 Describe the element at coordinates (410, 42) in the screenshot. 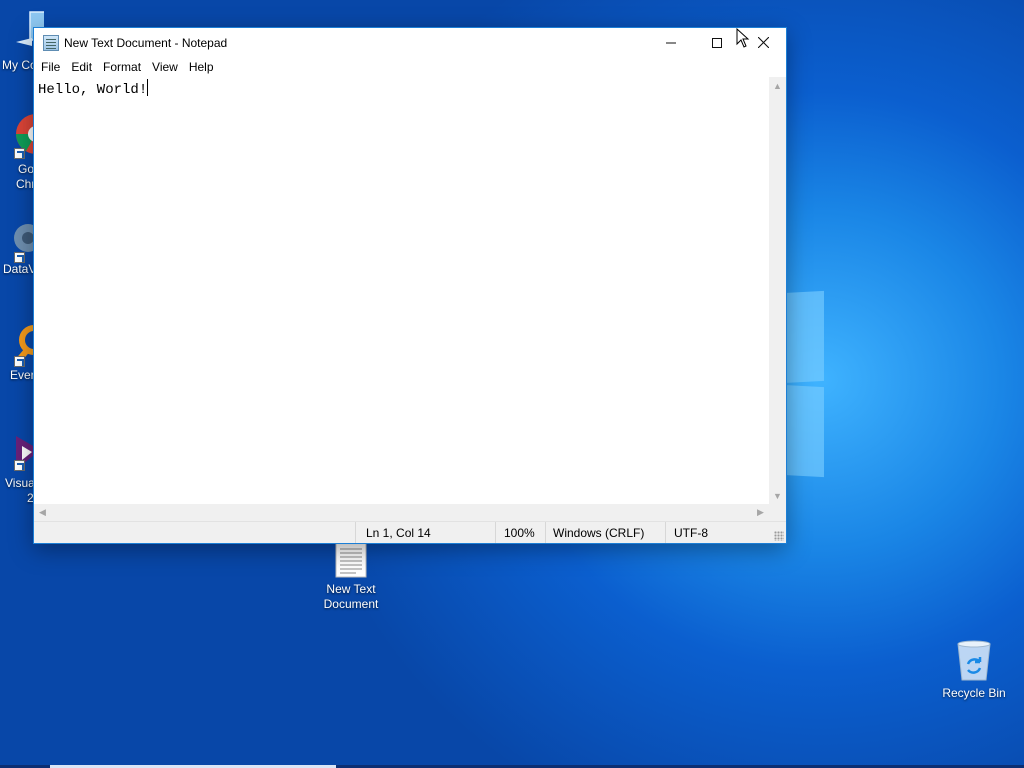

I see `title-bar: New Text Document - Notepad` at that location.